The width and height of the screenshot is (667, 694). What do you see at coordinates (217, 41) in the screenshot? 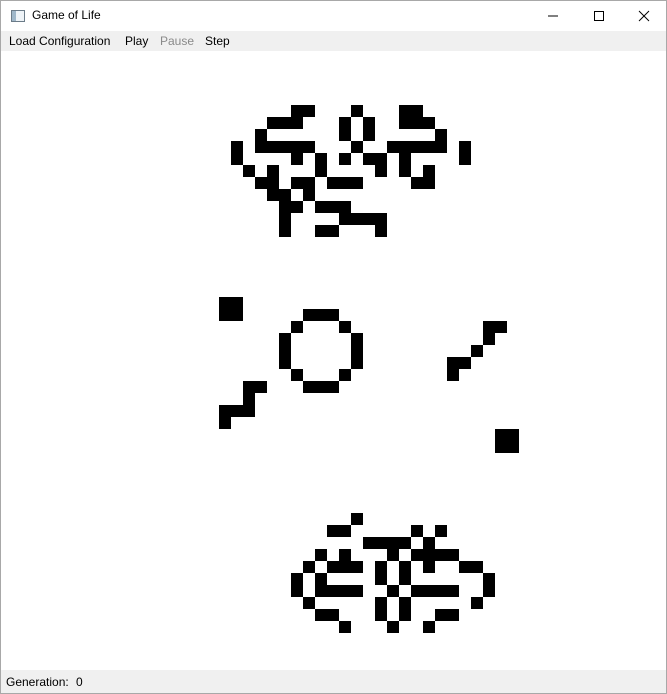
I see `menu-step: Step` at bounding box center [217, 41].